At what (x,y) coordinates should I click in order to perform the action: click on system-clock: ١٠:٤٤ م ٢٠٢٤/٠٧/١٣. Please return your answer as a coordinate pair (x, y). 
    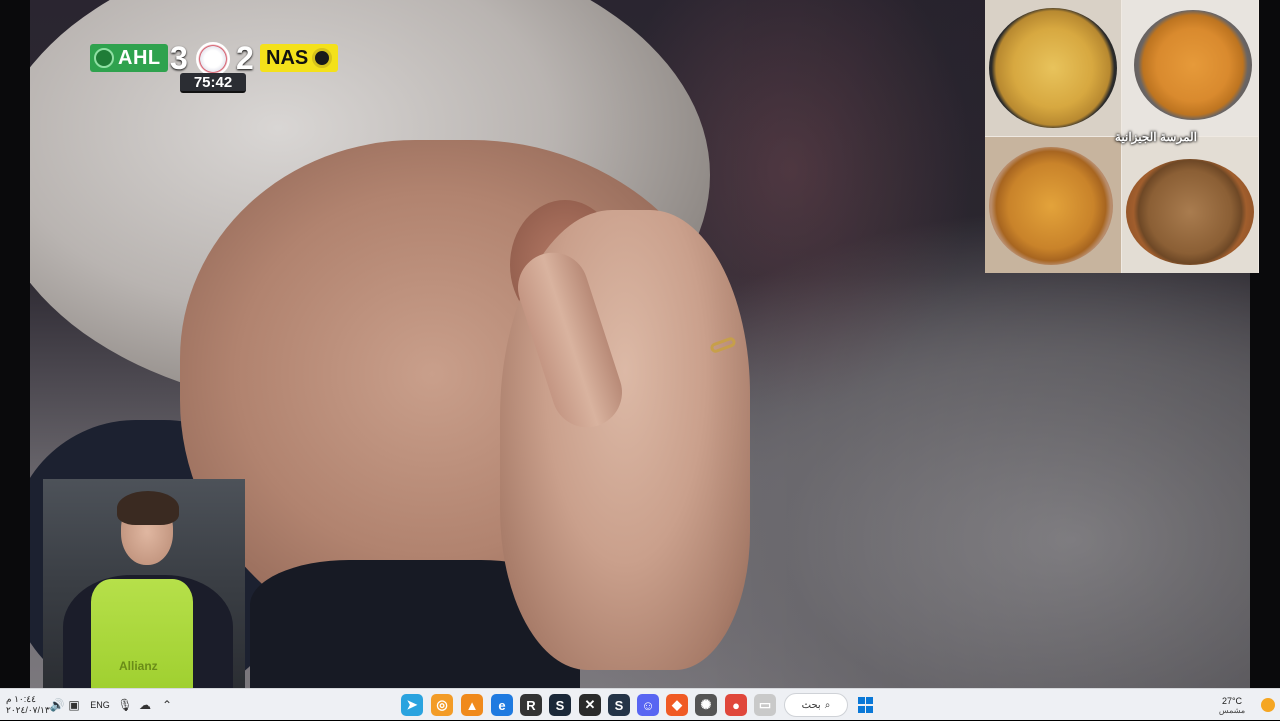
    Looking at the image, I should click on (28, 705).